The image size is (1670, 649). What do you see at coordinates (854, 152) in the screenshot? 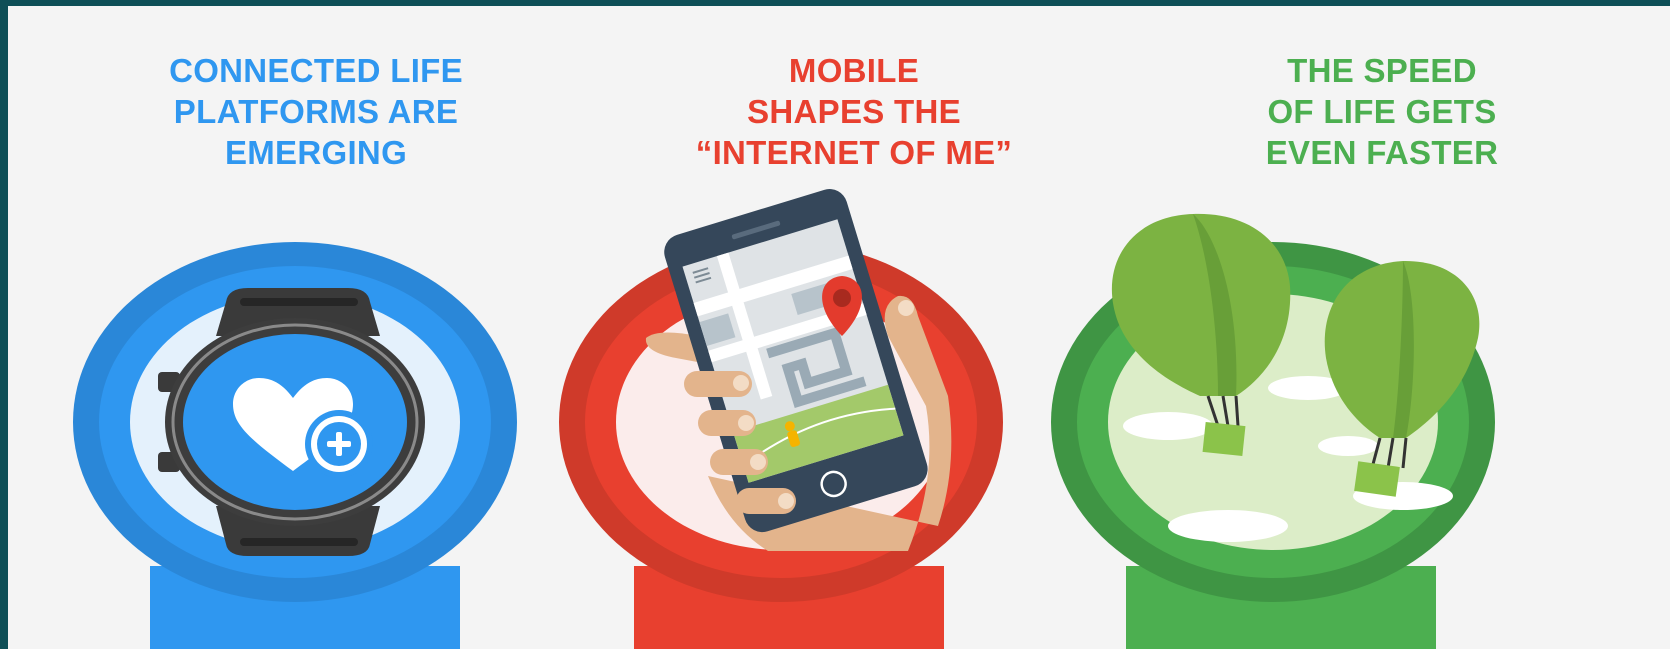
I see `title-line: “INTERNET OF ME”` at bounding box center [854, 152].